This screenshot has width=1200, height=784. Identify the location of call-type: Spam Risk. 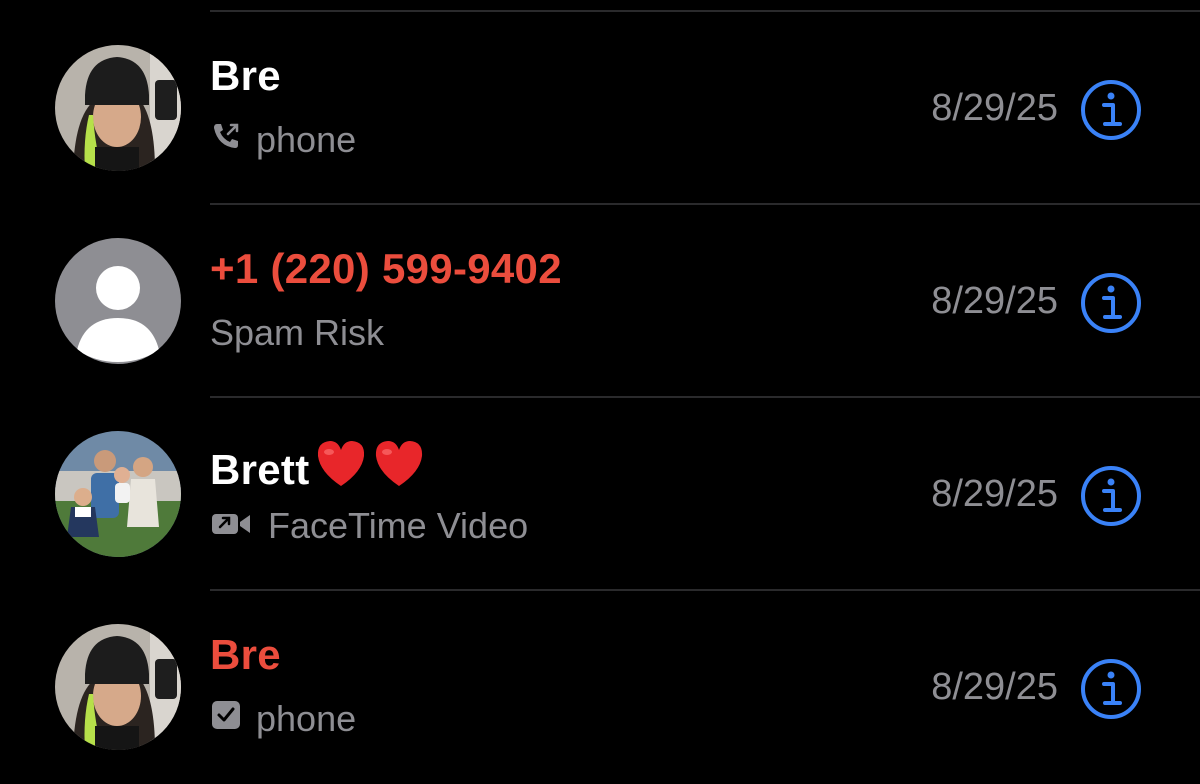
(297, 333).